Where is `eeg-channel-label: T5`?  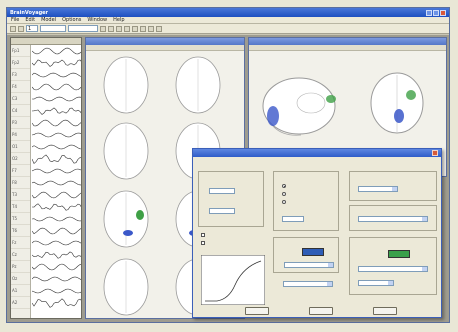 eeg-channel-label: T5 is located at coordinates (20, 219).